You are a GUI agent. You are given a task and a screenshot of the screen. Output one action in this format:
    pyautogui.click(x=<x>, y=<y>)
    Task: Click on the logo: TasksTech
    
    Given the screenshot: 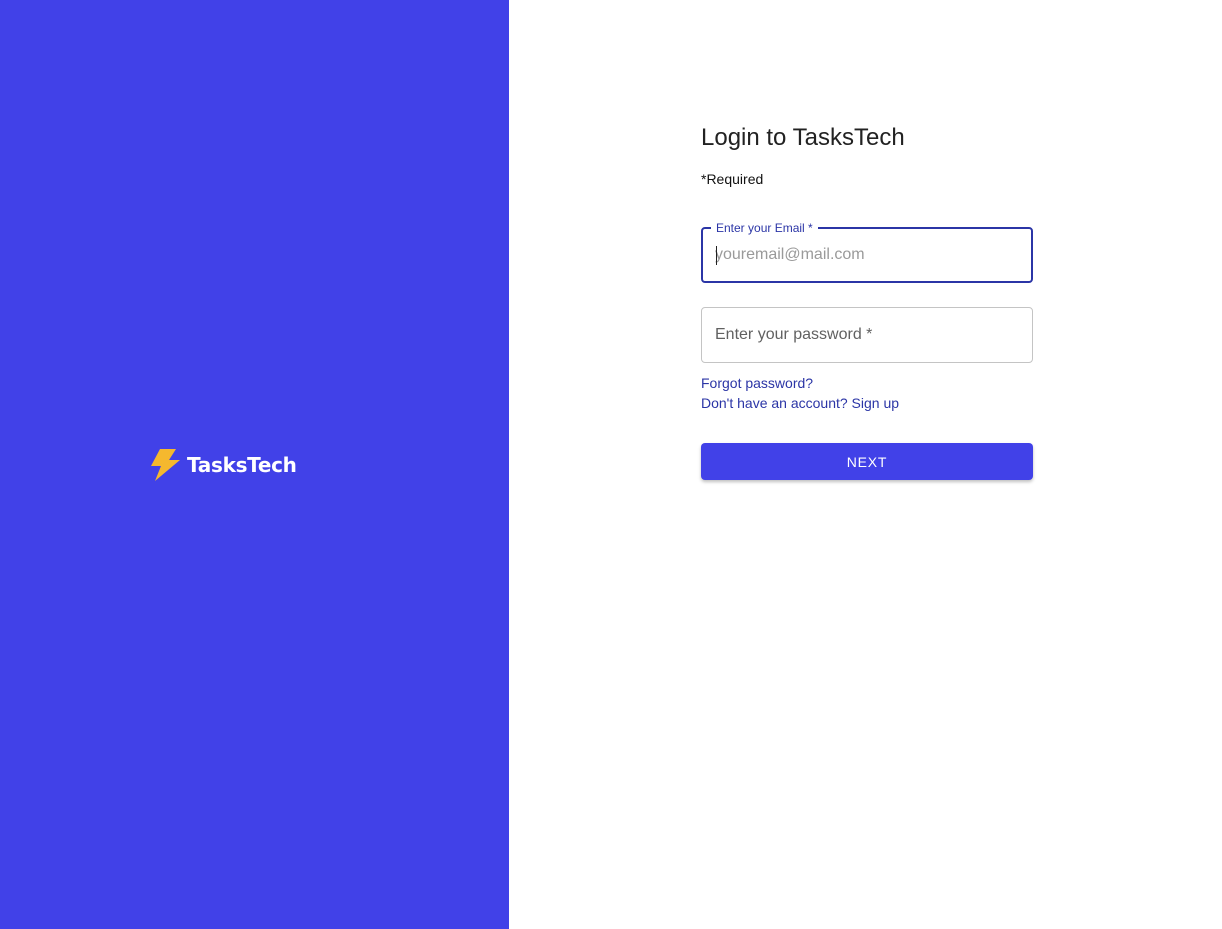 What is the action you would take?
    pyautogui.click(x=223, y=465)
    